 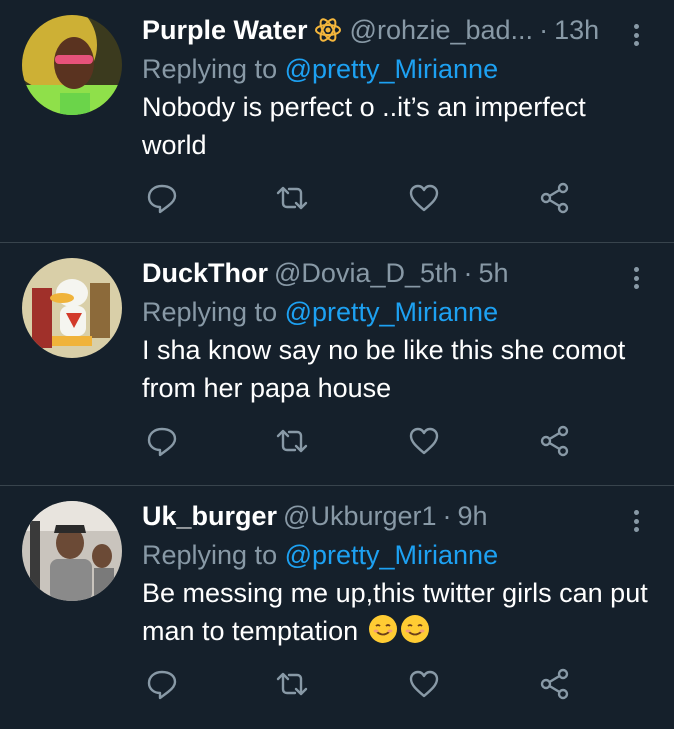 I want to click on tweet-header: Uk_burger @Ukburger1 · 9h, so click(x=398, y=516).